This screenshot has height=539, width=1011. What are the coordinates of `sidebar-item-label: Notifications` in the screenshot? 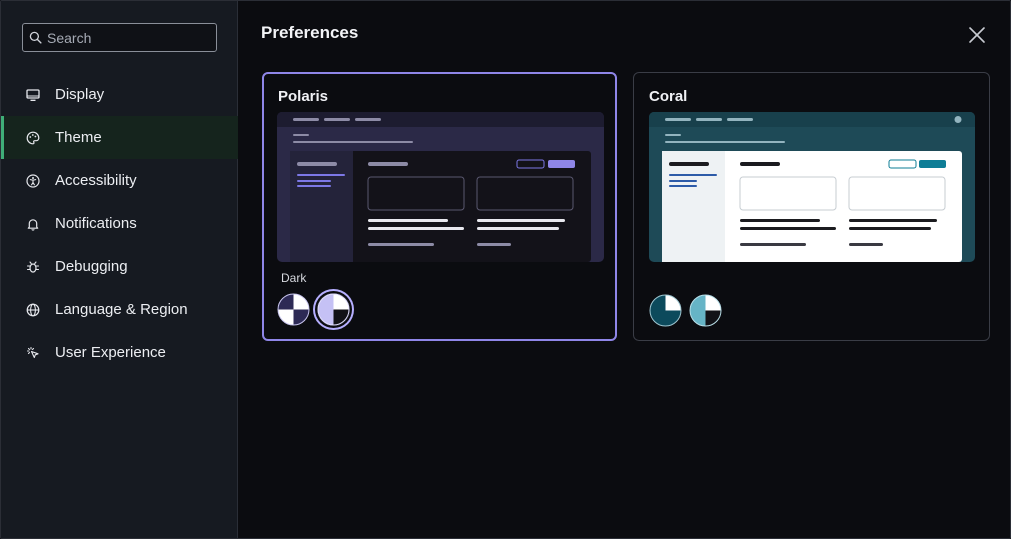 It's located at (96, 223).